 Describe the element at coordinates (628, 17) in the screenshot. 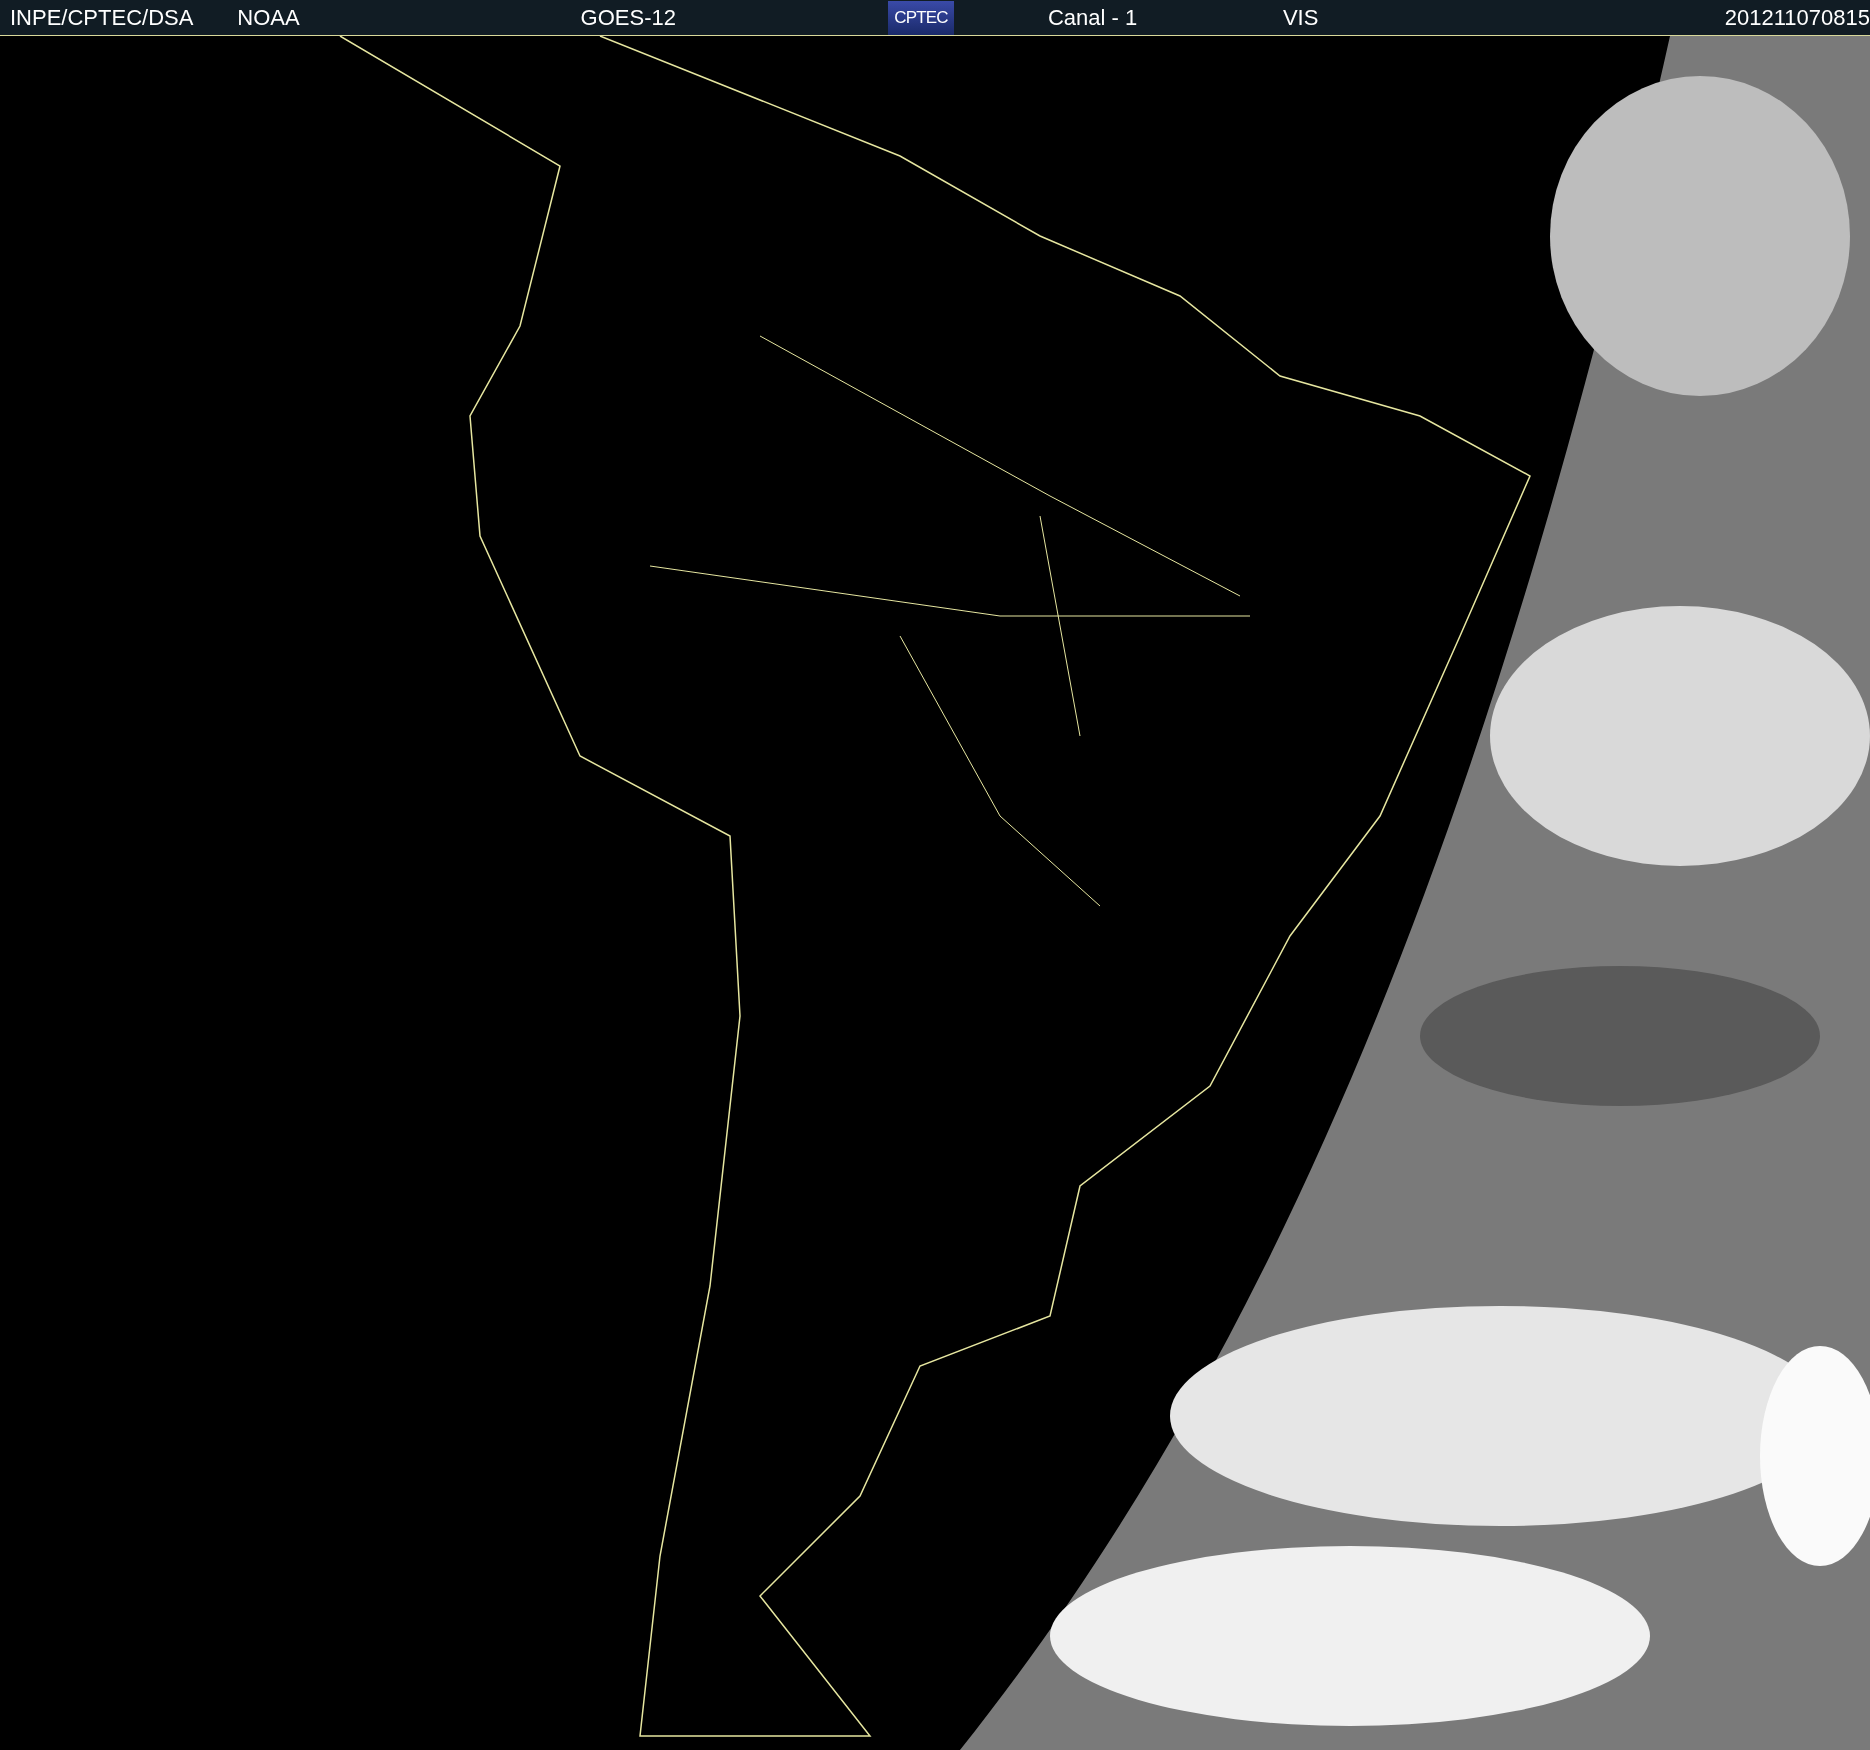

I see `header-label: GOES-12` at that location.